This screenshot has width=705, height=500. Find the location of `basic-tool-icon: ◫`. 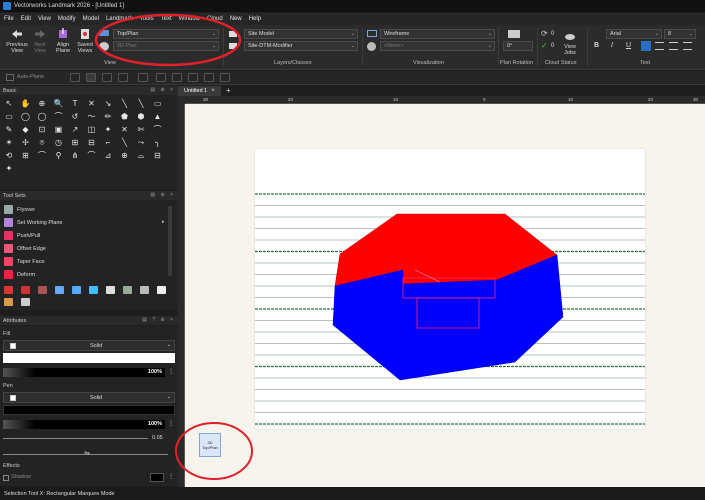

basic-tool-icon: ◫ is located at coordinates (92, 130).